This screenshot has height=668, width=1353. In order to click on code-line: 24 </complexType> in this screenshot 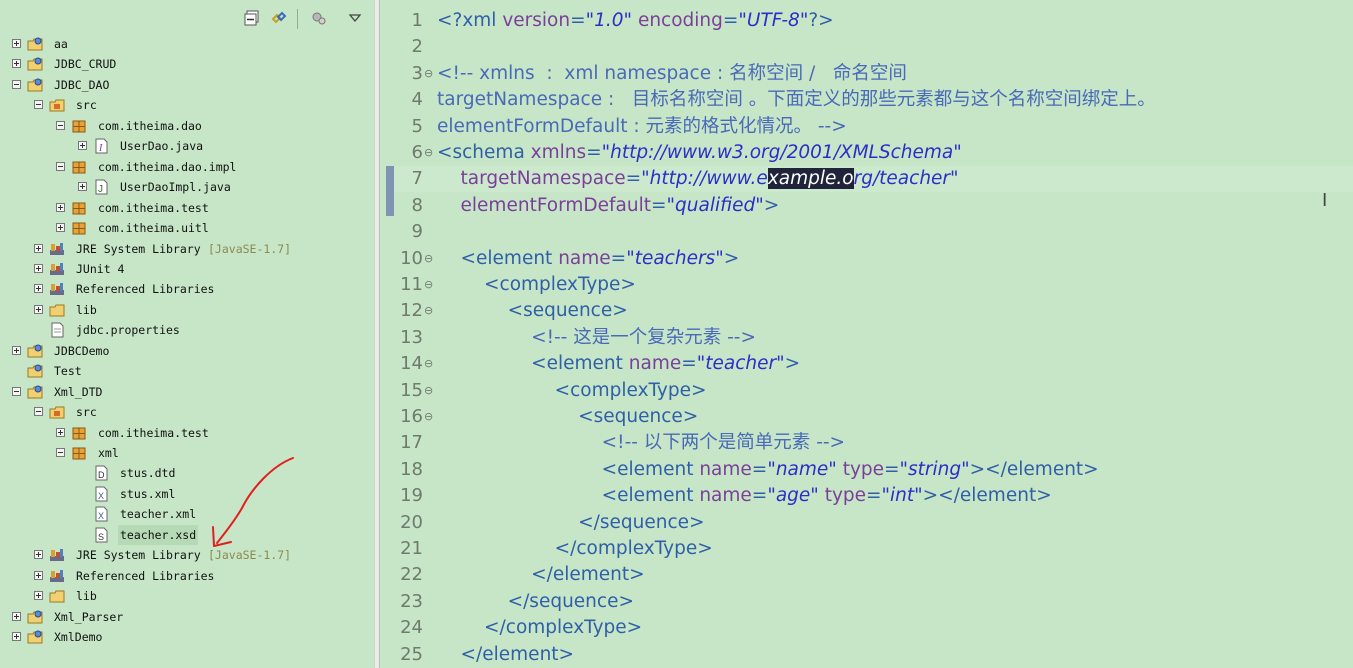, I will do `click(866, 628)`.